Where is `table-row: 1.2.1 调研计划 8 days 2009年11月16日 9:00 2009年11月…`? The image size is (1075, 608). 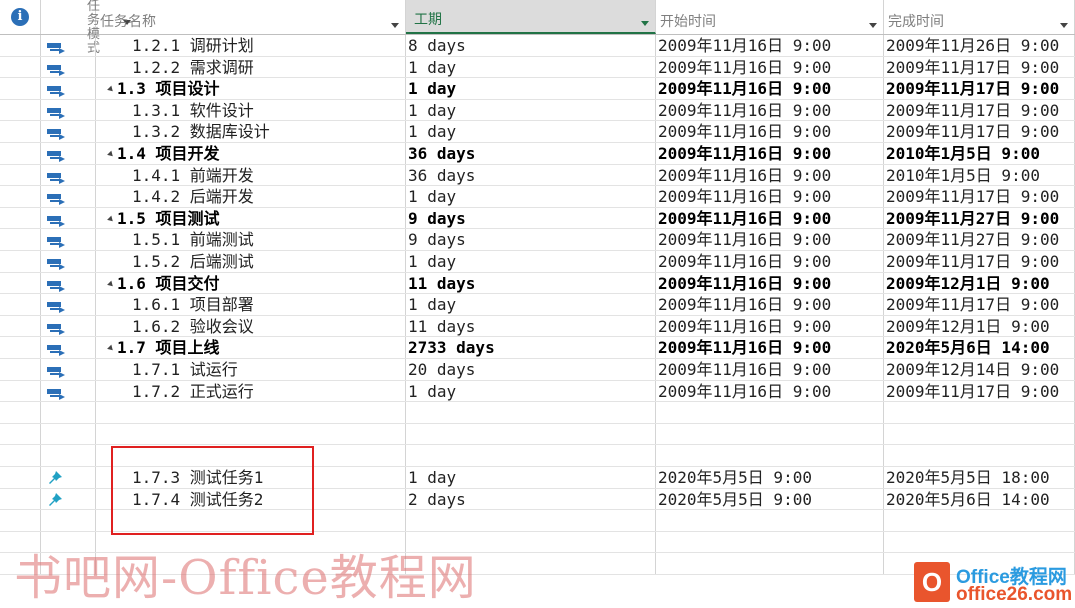
table-row: 1.2.1 调研计划 8 days 2009年11月16日 9:00 2009年11月… is located at coordinates (537, 46).